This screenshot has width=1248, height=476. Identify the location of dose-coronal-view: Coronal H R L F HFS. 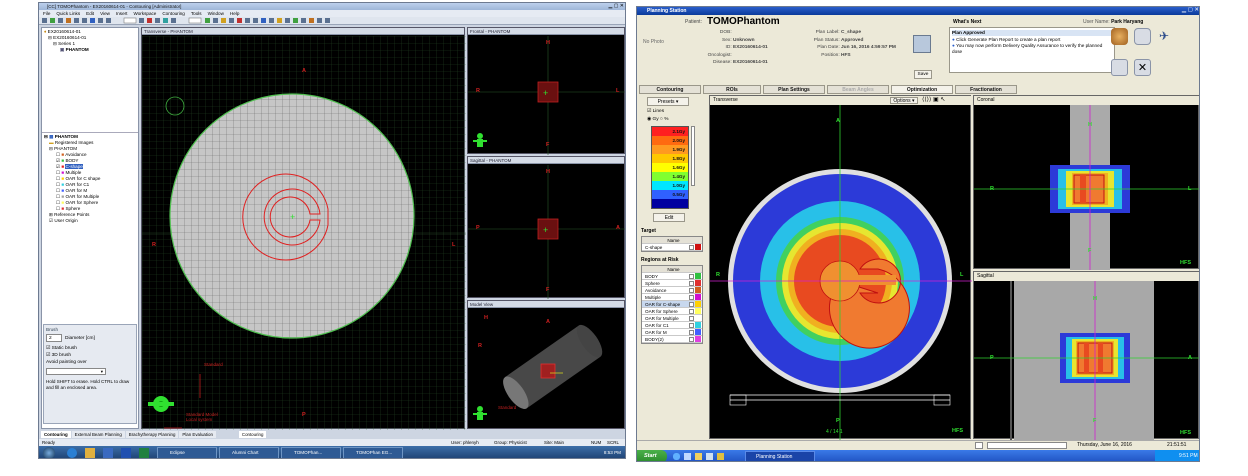
(1086, 182).